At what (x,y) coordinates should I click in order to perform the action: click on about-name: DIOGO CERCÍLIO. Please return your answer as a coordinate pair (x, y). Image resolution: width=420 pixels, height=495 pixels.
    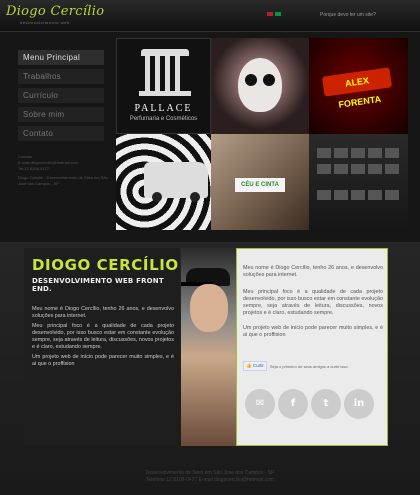
    Looking at the image, I should click on (105, 265).